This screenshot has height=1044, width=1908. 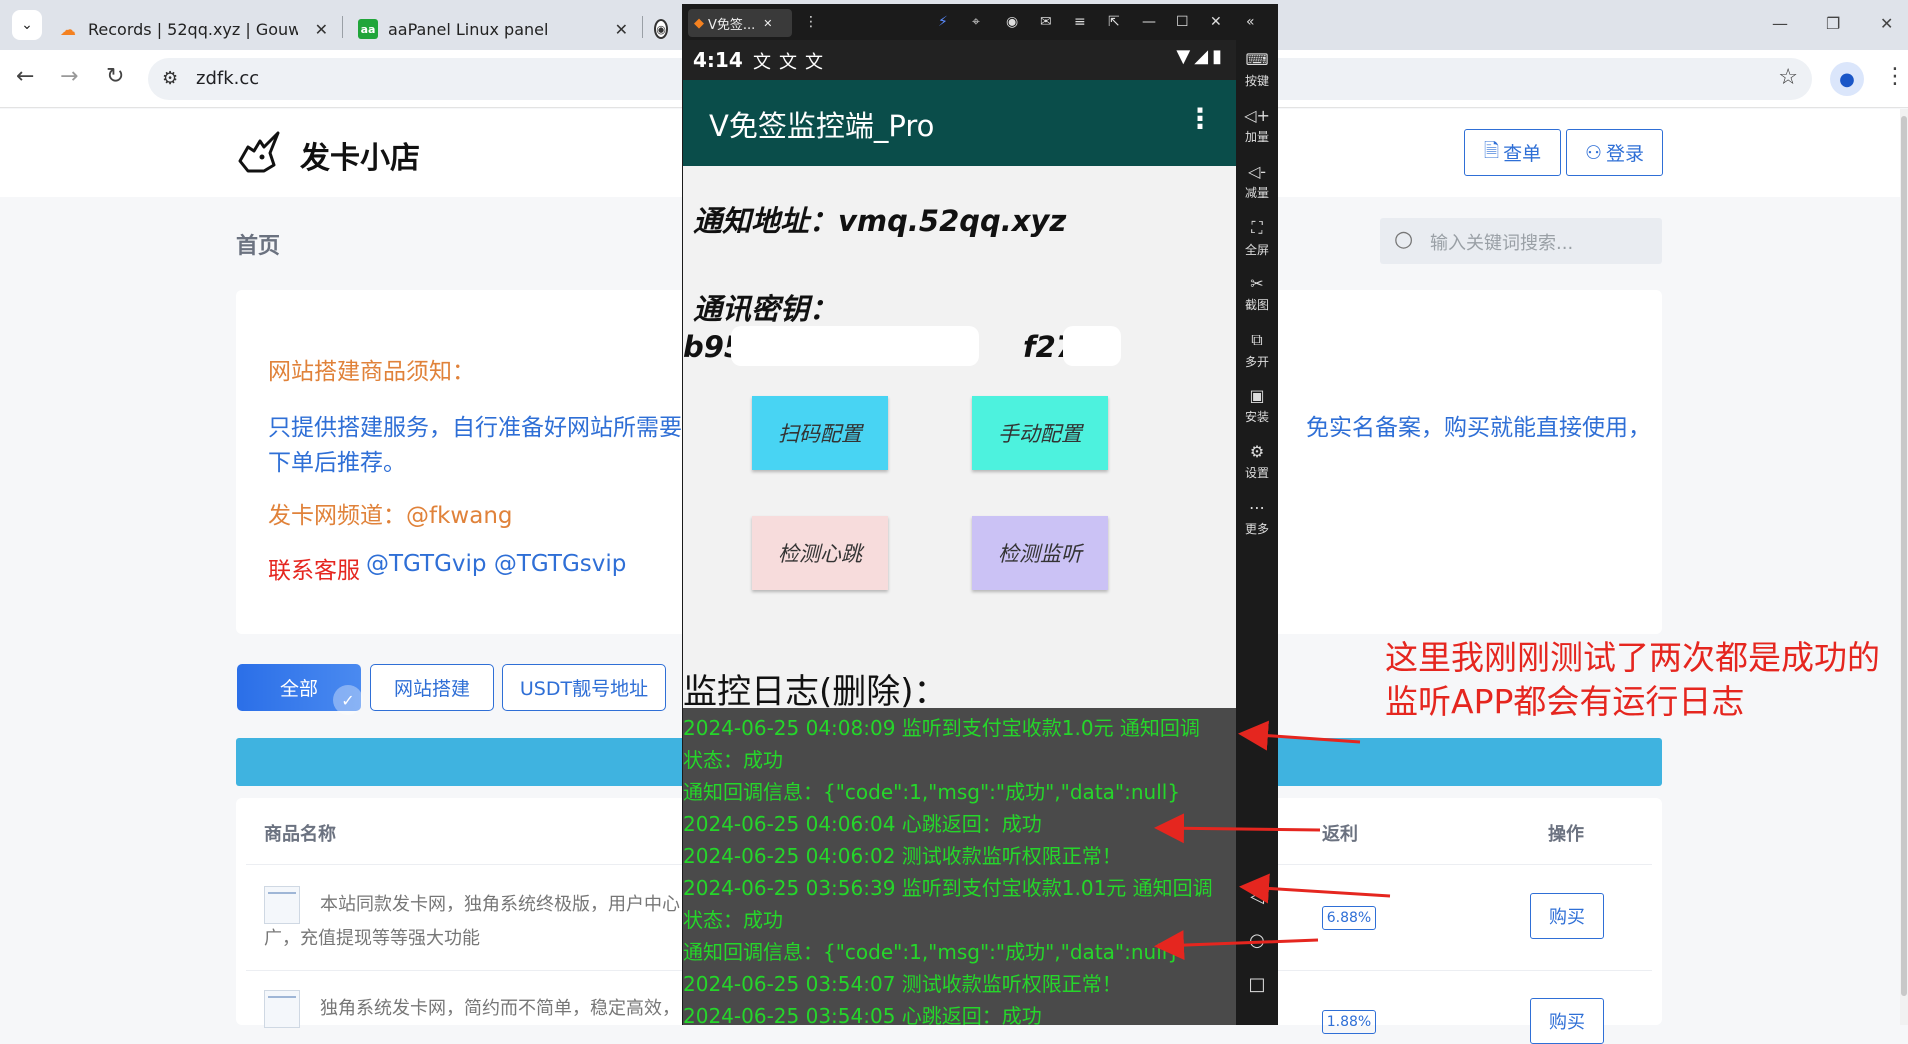 What do you see at coordinates (1092, 346) in the screenshot?
I see `redaction-mask` at bounding box center [1092, 346].